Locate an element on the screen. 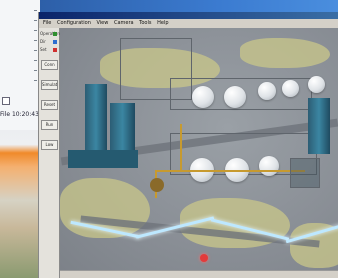 The width and height of the screenshot is (338, 278). reset-button: Reset is located at coordinates (49, 105).